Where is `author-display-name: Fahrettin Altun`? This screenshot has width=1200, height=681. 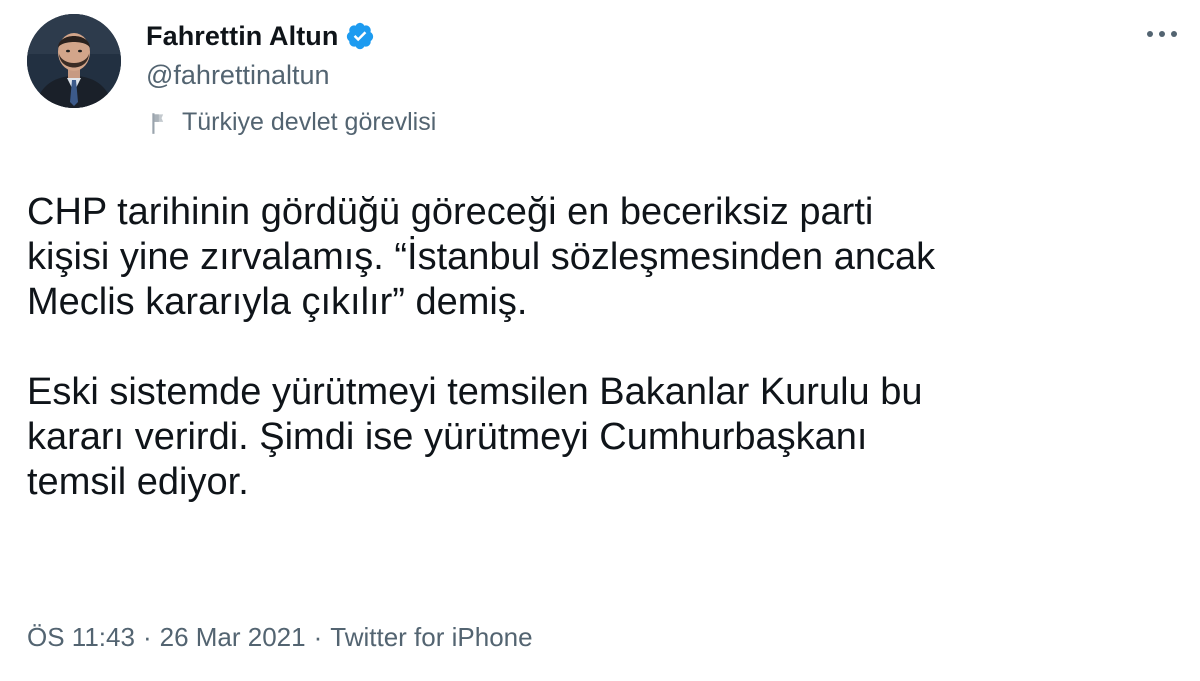 author-display-name: Fahrettin Altun is located at coordinates (242, 36).